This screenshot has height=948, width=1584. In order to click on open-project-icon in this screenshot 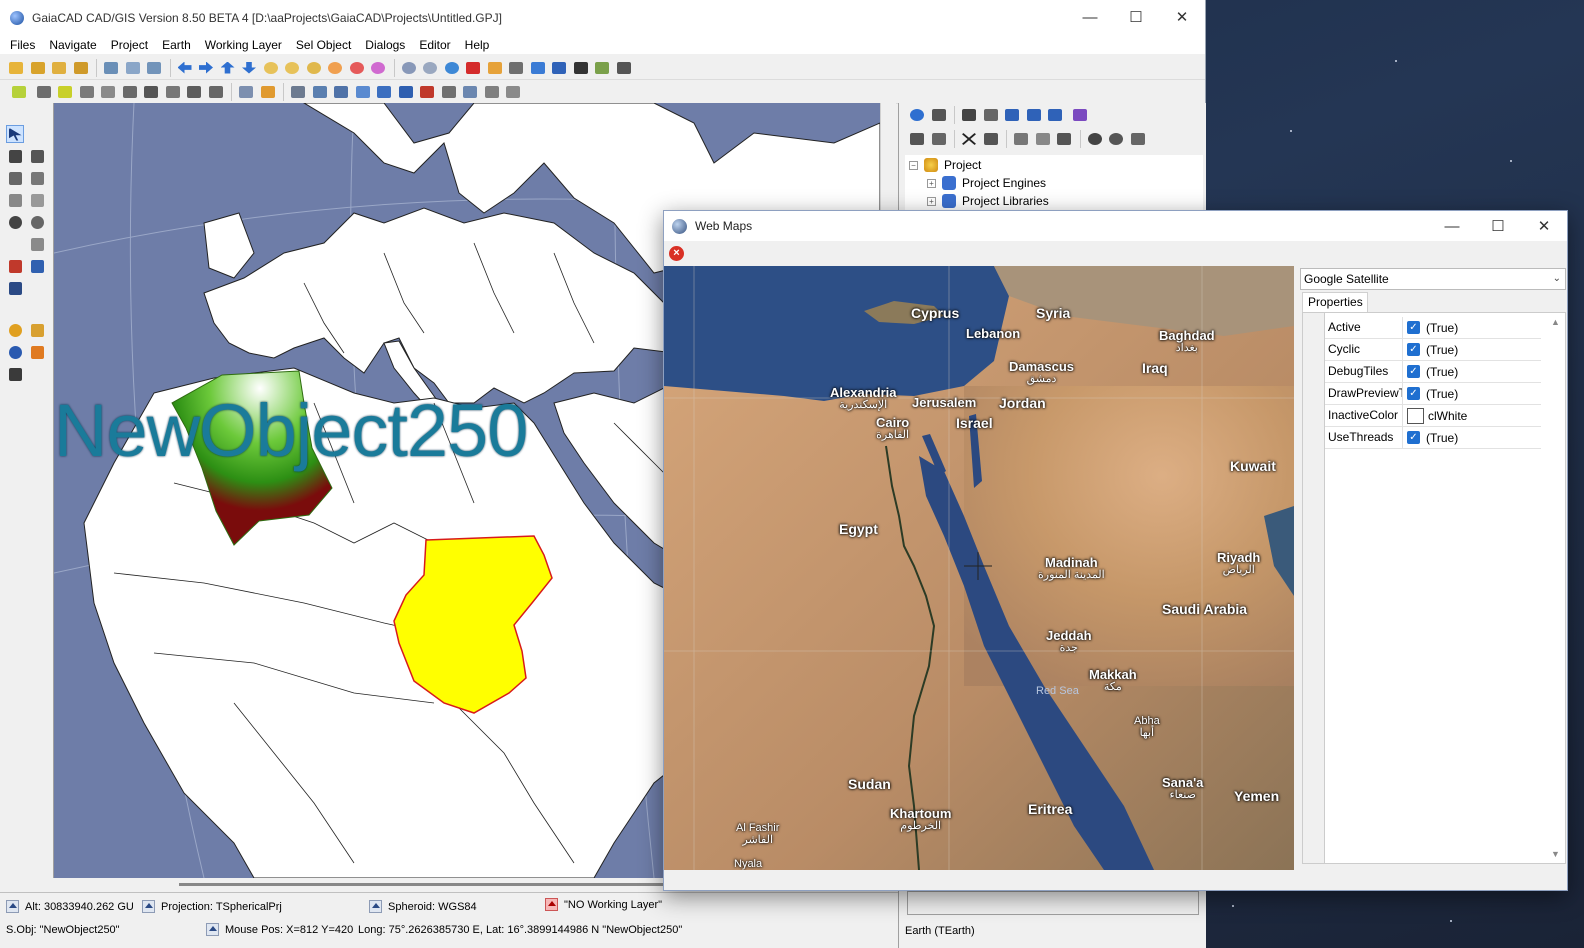, I will do `click(38, 68)`.